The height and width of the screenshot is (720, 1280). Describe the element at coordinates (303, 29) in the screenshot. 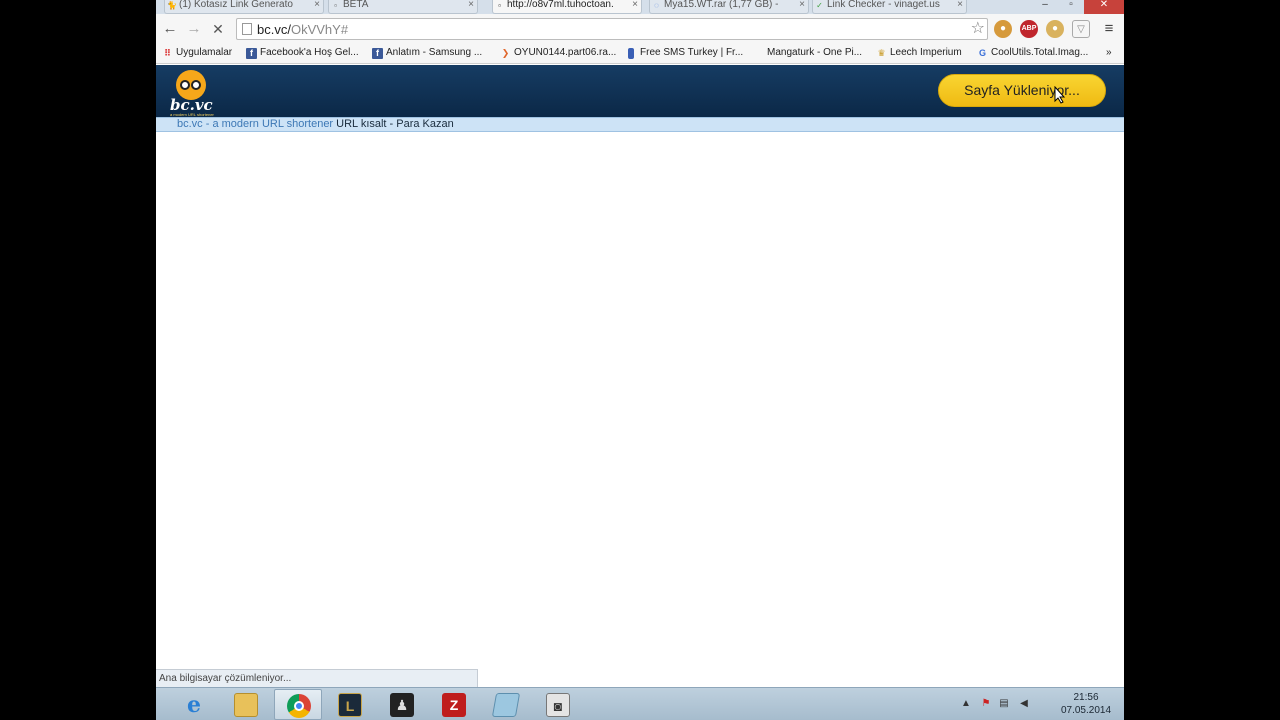

I see `address-url: bc.vc/OkVVhY#` at that location.